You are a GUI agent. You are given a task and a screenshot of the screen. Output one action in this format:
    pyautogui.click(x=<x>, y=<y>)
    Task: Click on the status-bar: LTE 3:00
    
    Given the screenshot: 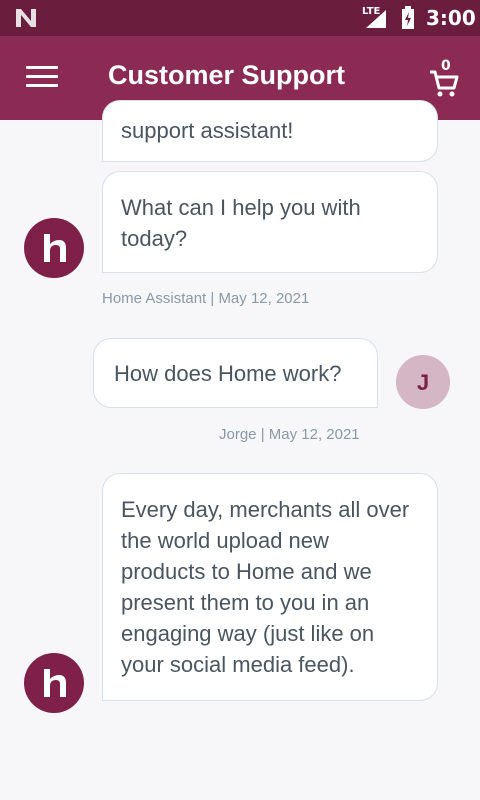 What is the action you would take?
    pyautogui.click(x=240, y=18)
    